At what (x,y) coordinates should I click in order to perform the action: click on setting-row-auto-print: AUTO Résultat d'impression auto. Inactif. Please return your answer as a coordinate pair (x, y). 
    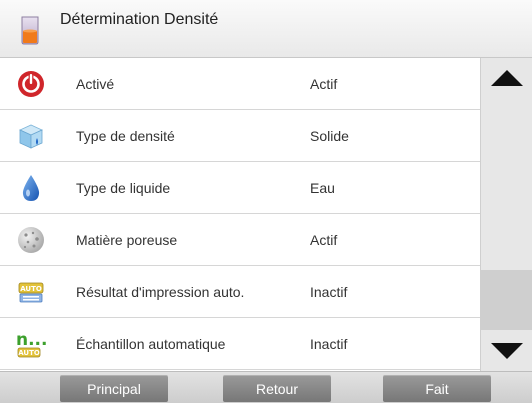
    Looking at the image, I should click on (240, 292).